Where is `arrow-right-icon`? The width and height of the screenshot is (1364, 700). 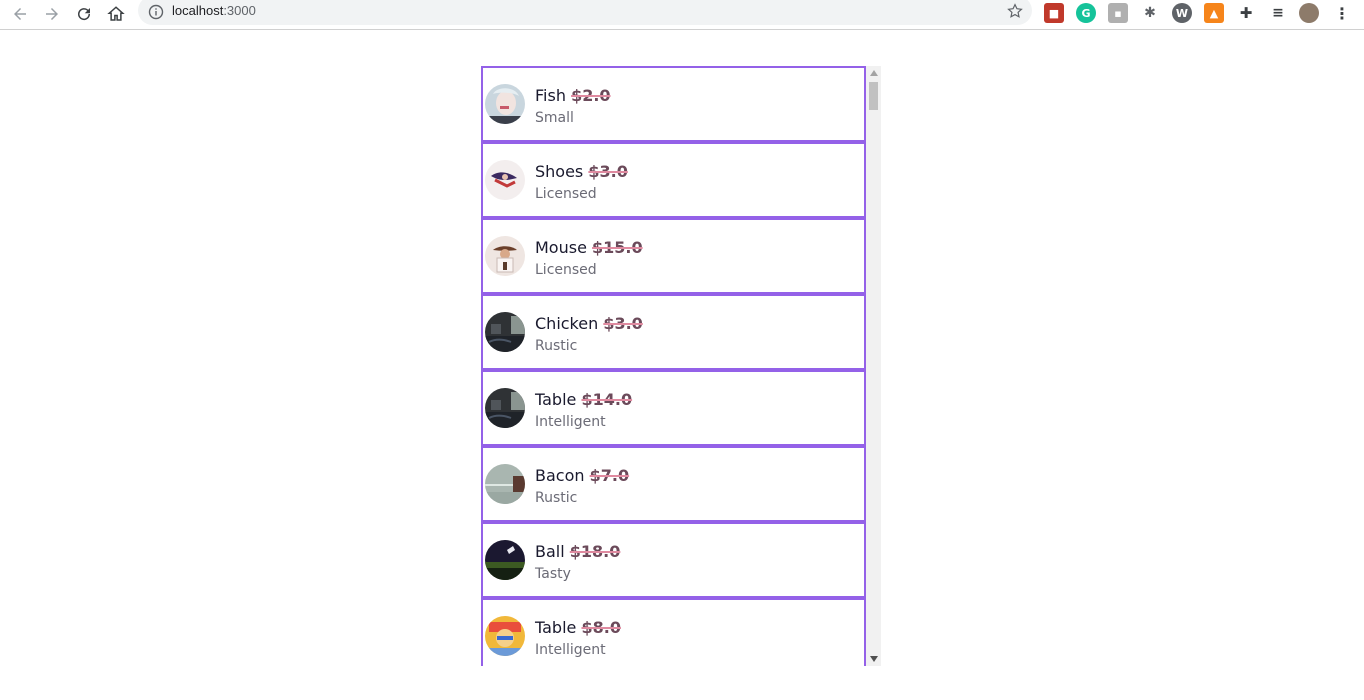
arrow-right-icon is located at coordinates (52, 14).